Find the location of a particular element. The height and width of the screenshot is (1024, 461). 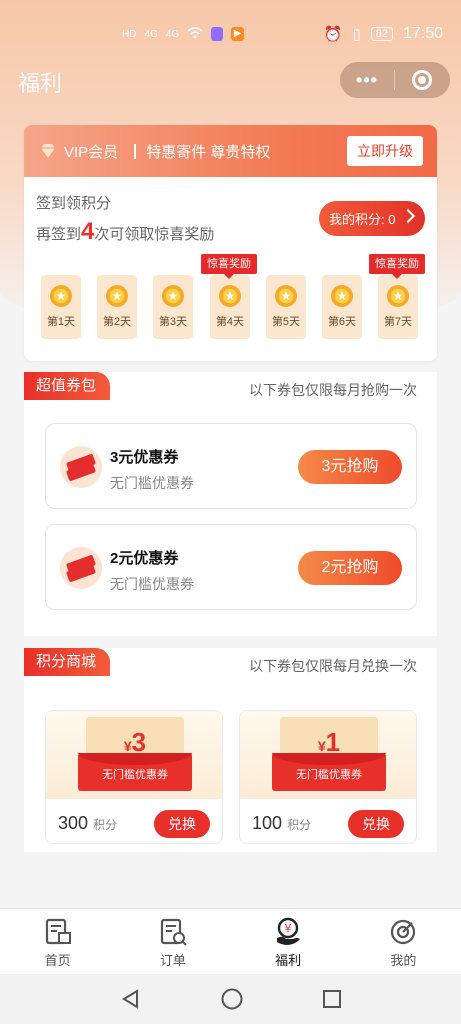

checkin-day-1: ★ 第1天 is located at coordinates (61, 307).